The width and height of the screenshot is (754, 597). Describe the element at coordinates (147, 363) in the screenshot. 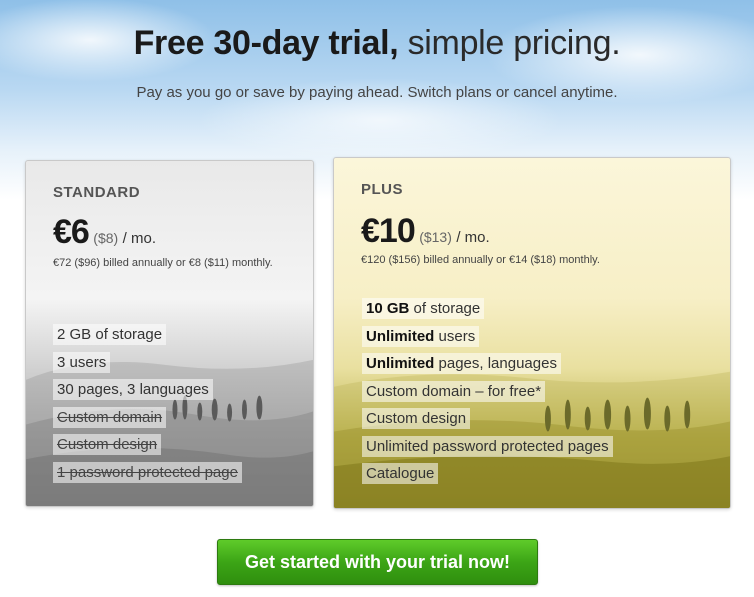

I see `feature-item: 3 users` at that location.